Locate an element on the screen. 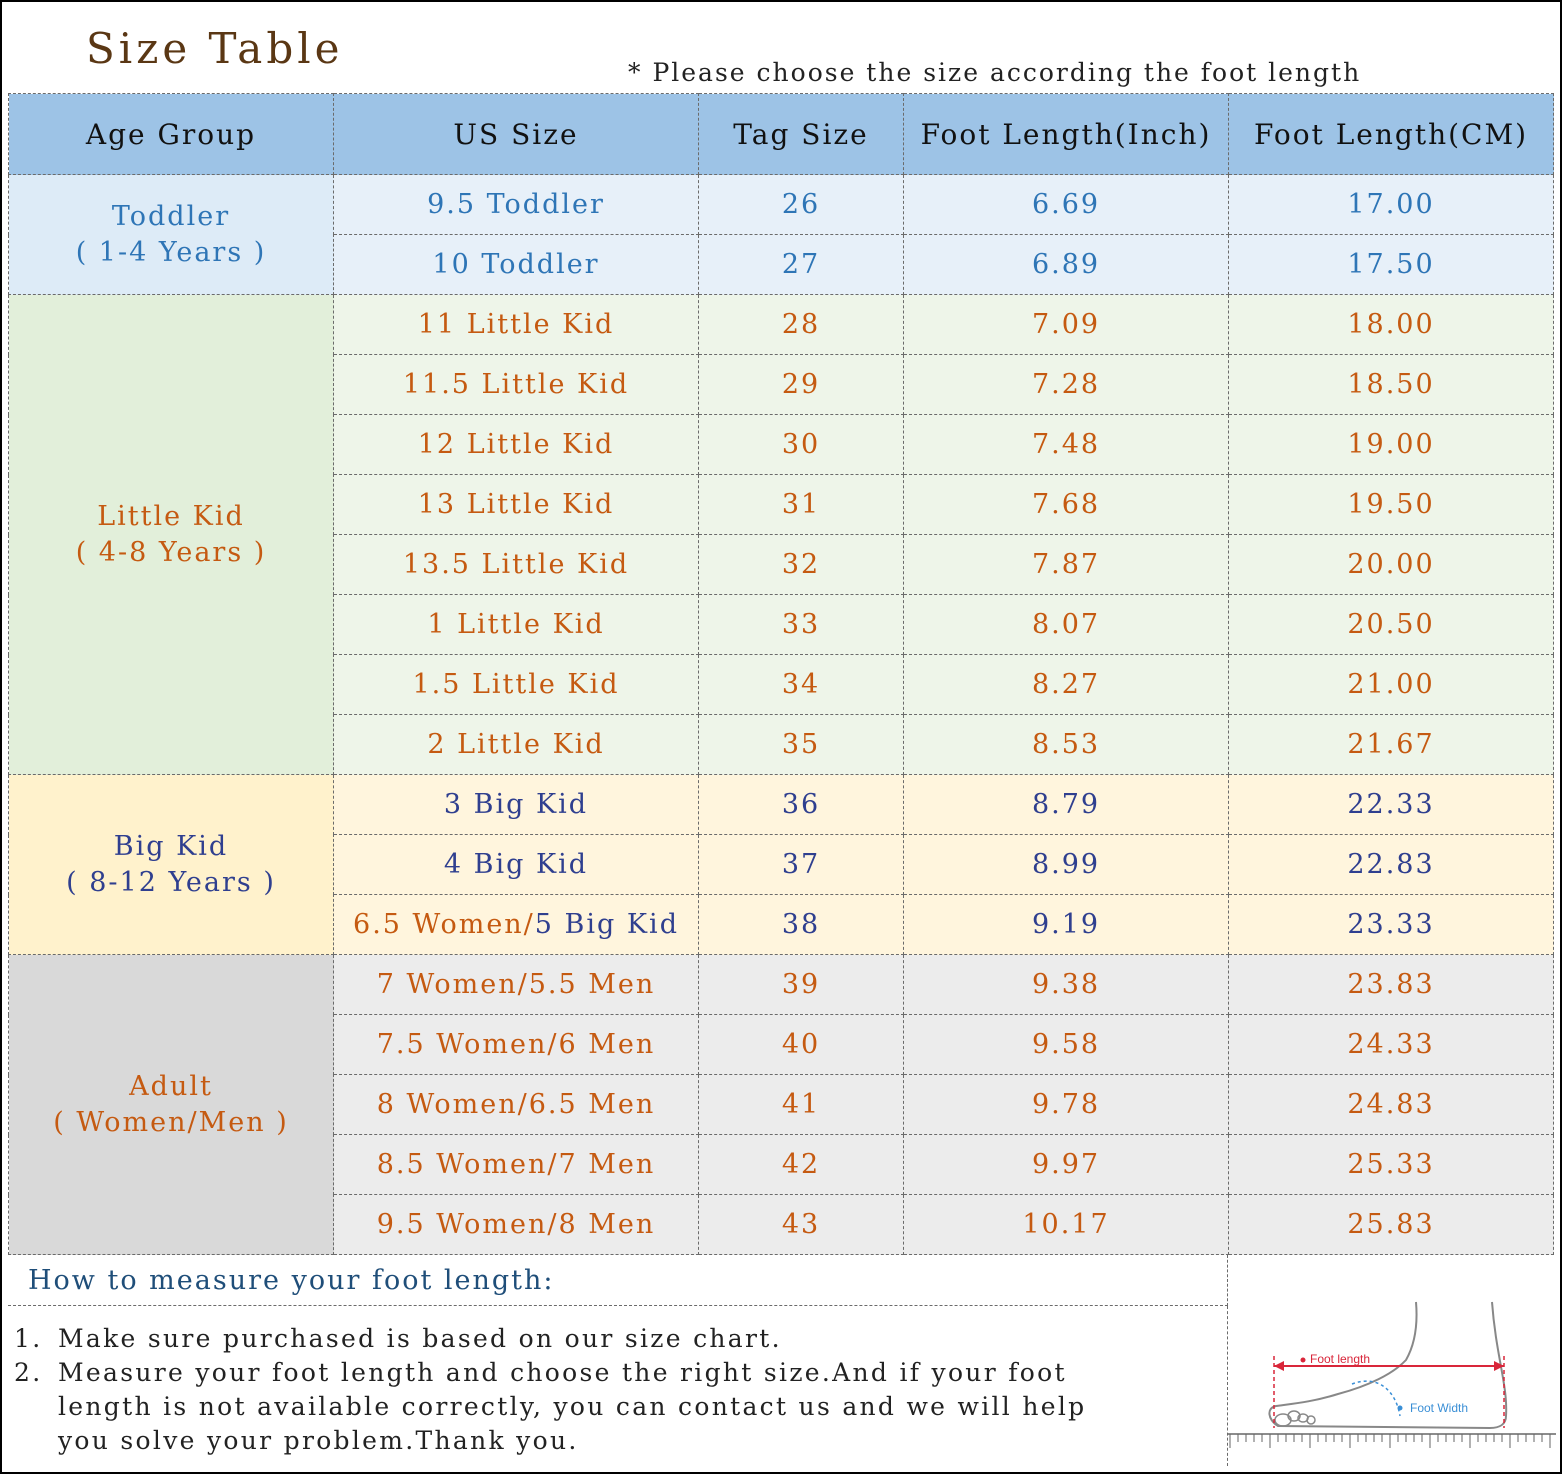 Image resolution: width=1562 pixels, height=1474 pixels. group-range: ( 8-12 Years ) is located at coordinates (171, 882).